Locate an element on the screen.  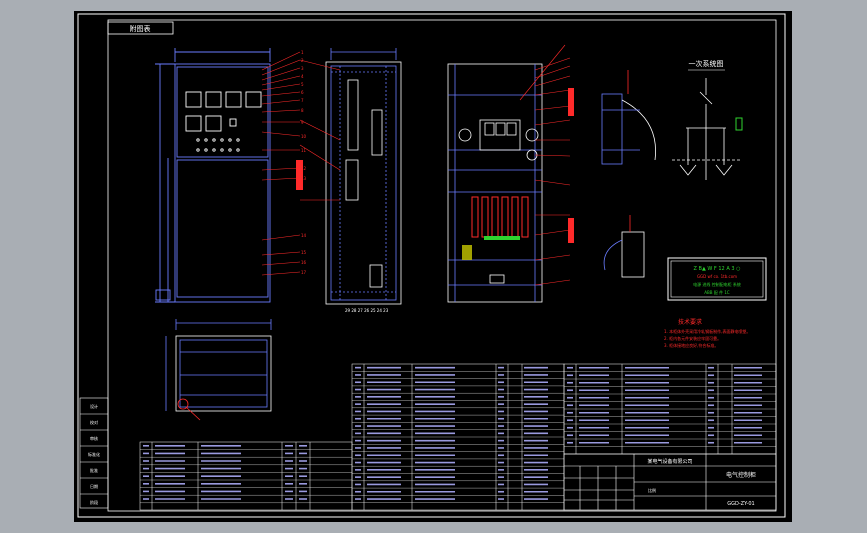
nameplate-line-3: 电源 进线 控制配电柜 系统 is located at coordinates (717, 284).